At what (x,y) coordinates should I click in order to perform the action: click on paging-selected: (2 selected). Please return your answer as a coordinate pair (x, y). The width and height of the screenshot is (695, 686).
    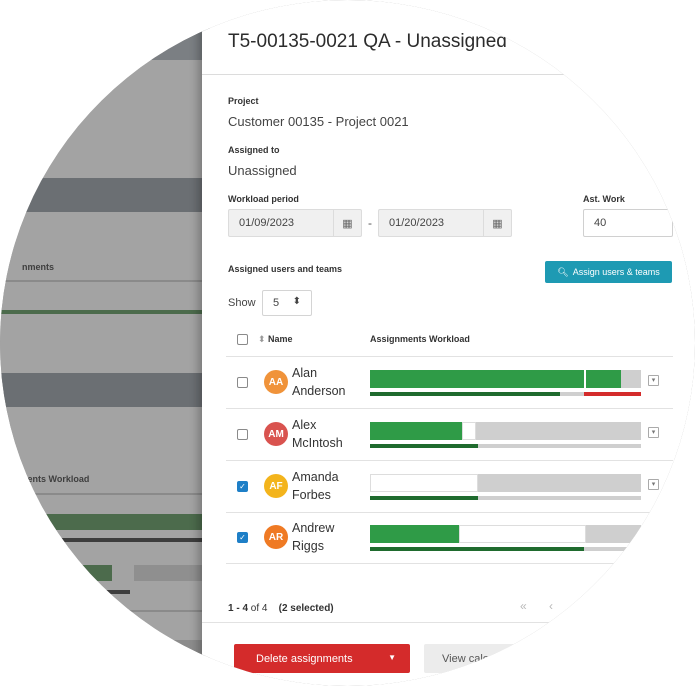
    Looking at the image, I should click on (306, 608).